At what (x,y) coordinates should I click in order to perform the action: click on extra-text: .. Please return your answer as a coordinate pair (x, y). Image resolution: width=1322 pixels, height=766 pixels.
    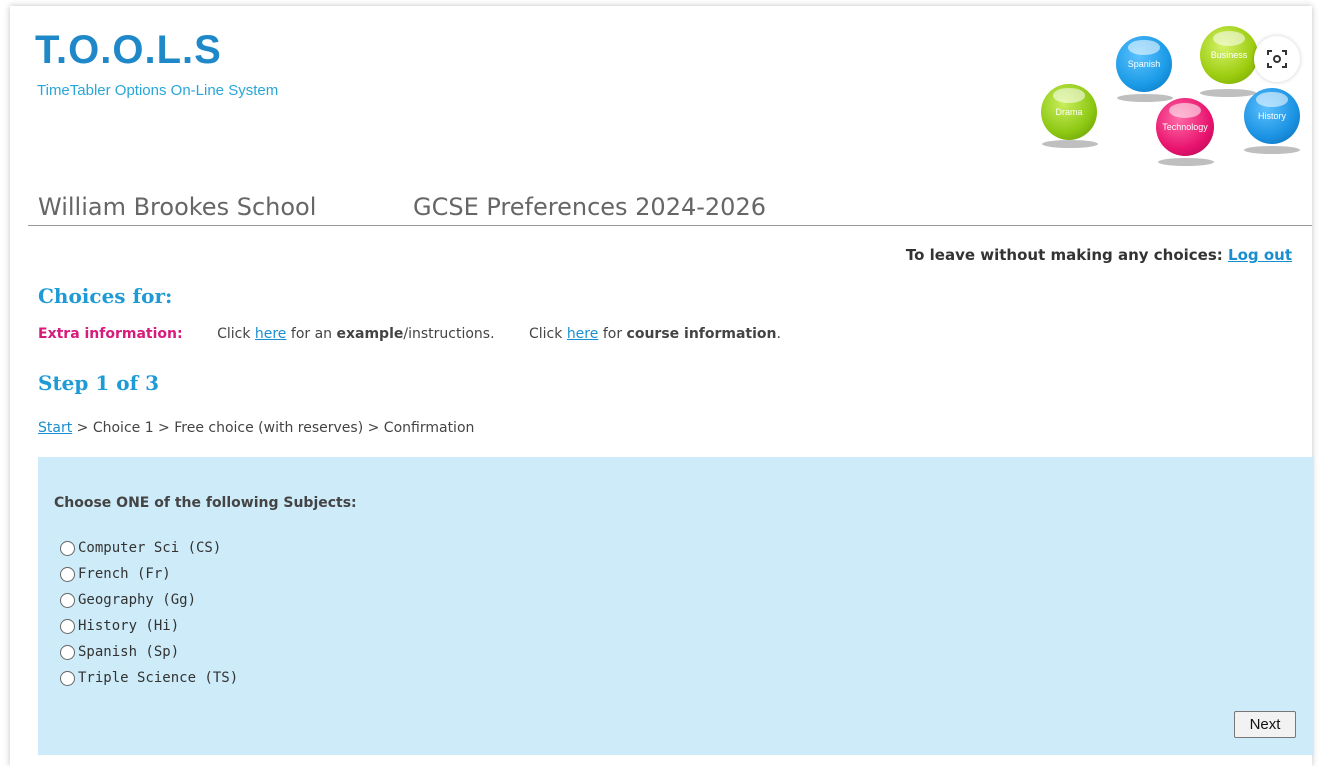
    Looking at the image, I should click on (778, 334).